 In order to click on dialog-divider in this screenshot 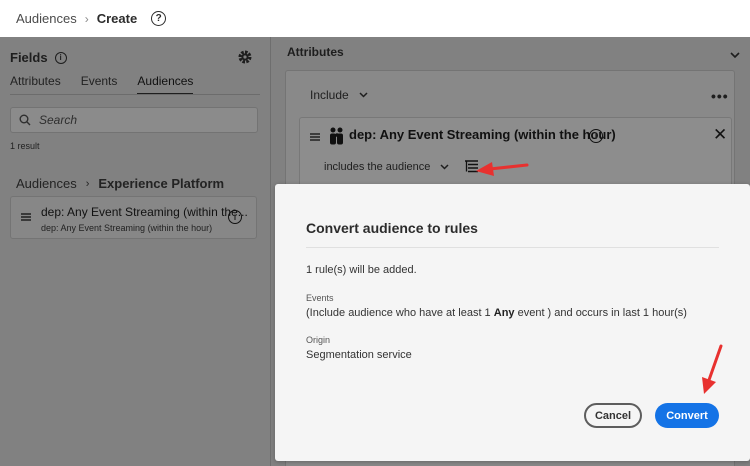, I will do `click(512, 247)`.